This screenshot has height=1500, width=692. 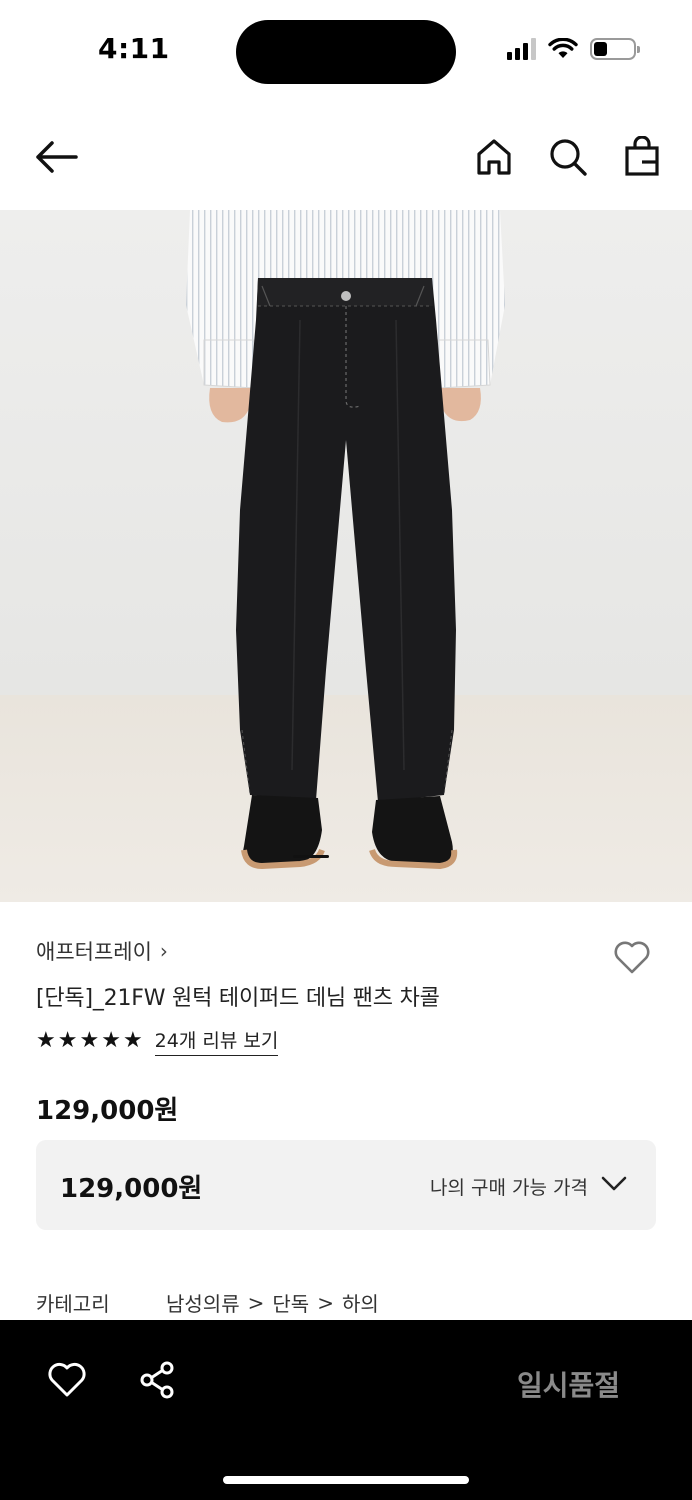 I want to click on product-price: 129,000원, so click(x=107, y=1111).